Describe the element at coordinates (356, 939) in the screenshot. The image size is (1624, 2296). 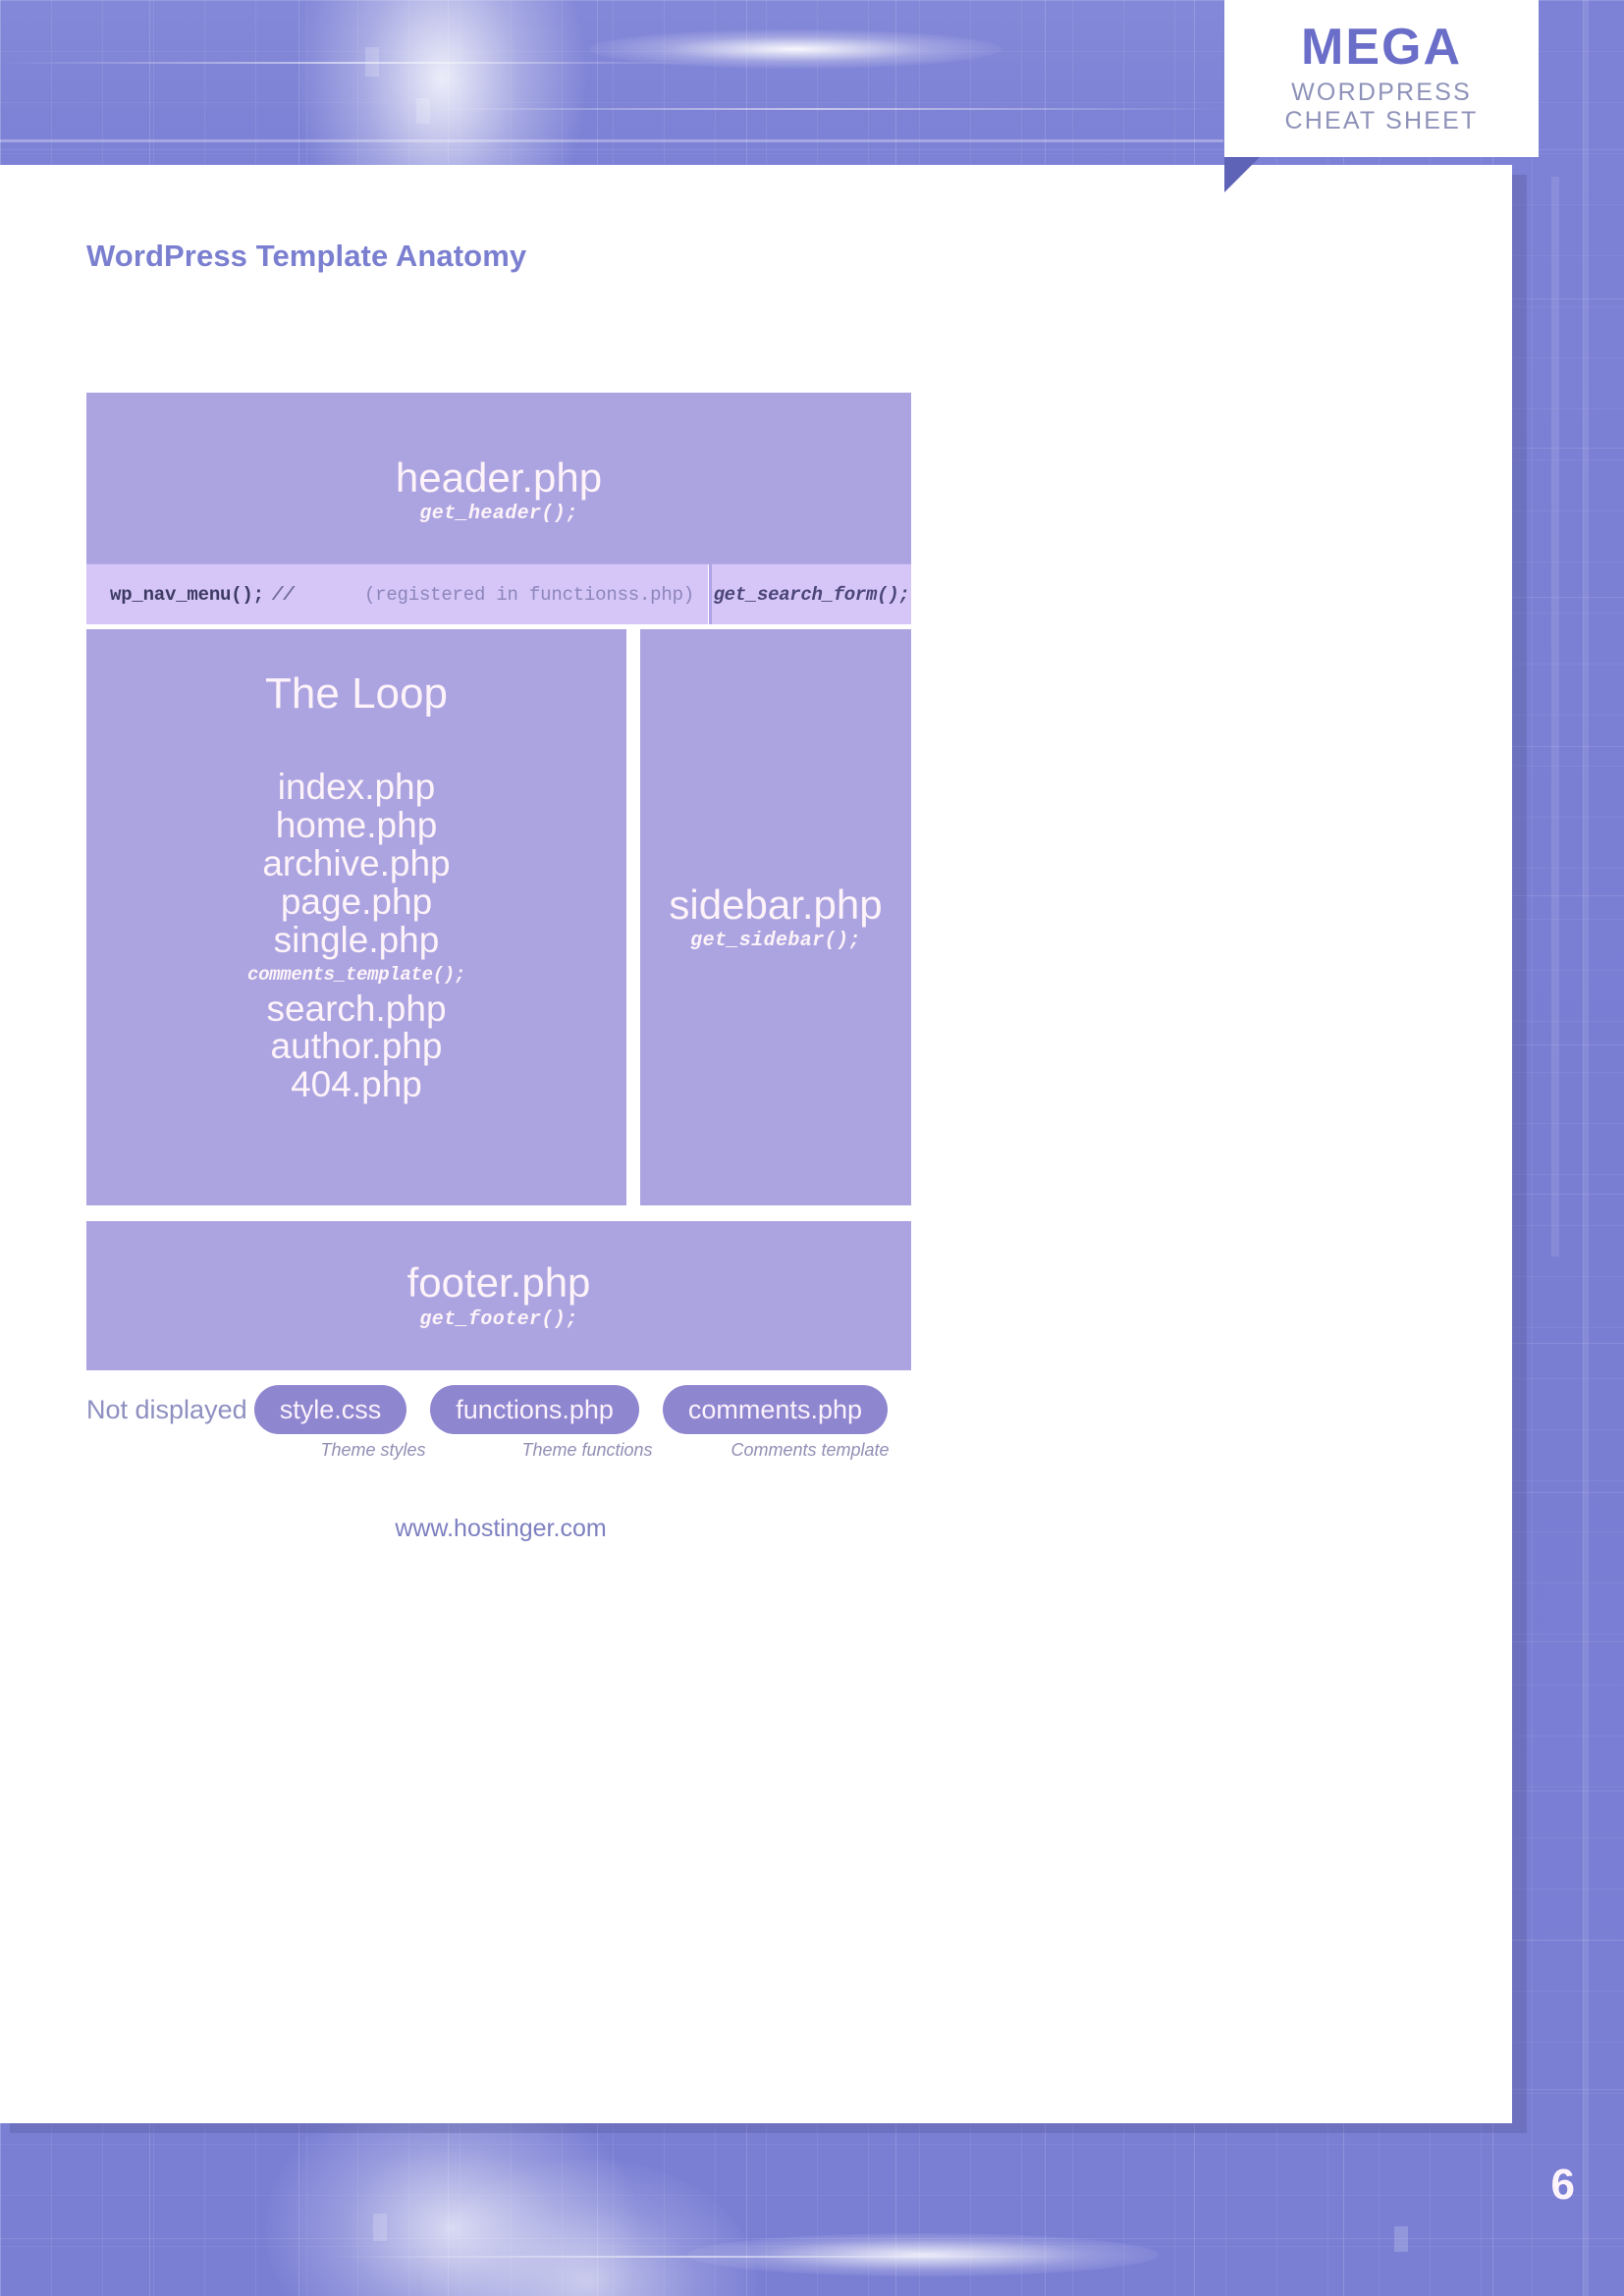
I see `loop-file-item: single.php` at that location.